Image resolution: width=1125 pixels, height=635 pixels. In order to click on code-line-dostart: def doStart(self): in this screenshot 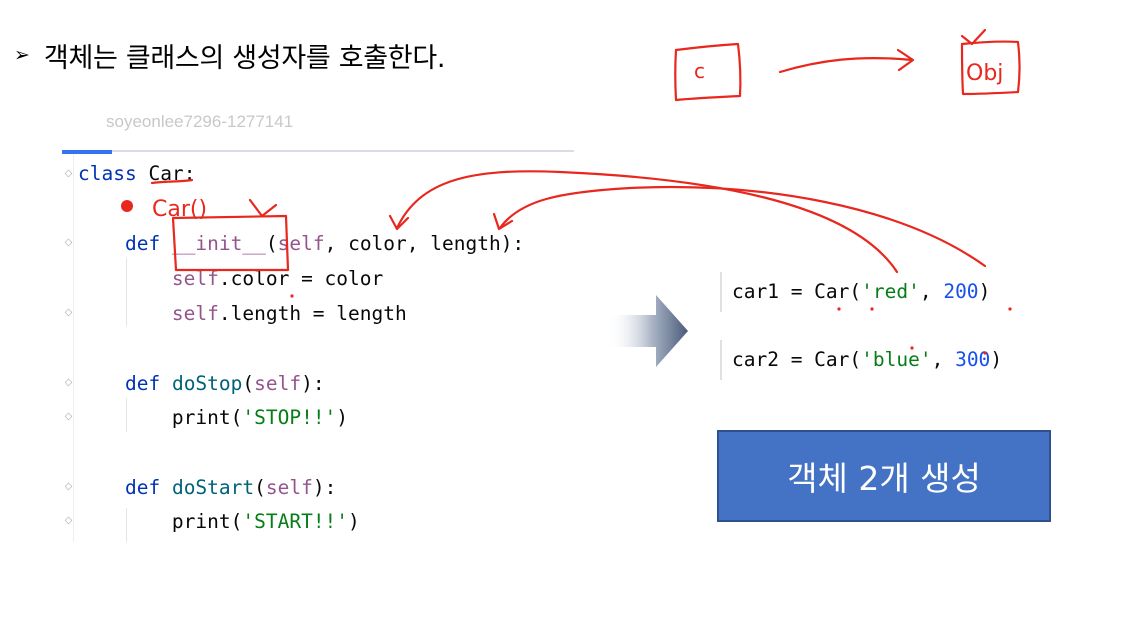, I will do `click(207, 488)`.